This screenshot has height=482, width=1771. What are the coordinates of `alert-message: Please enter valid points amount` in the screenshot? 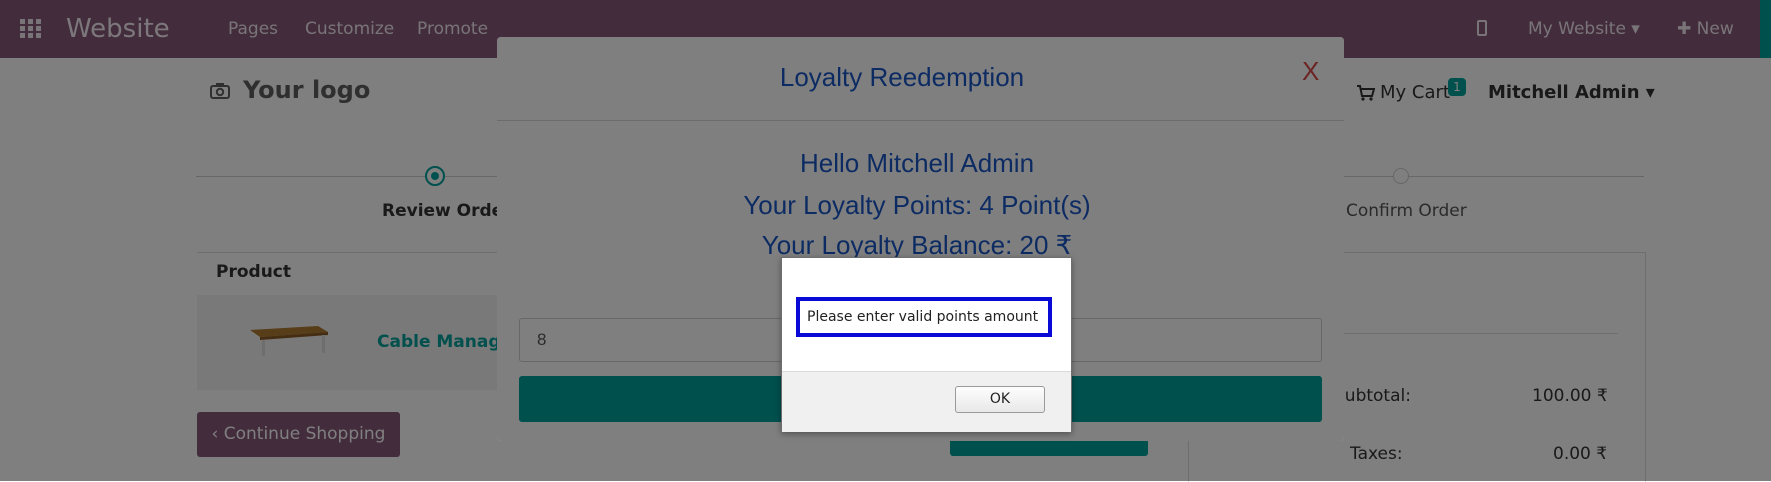 It's located at (924, 317).